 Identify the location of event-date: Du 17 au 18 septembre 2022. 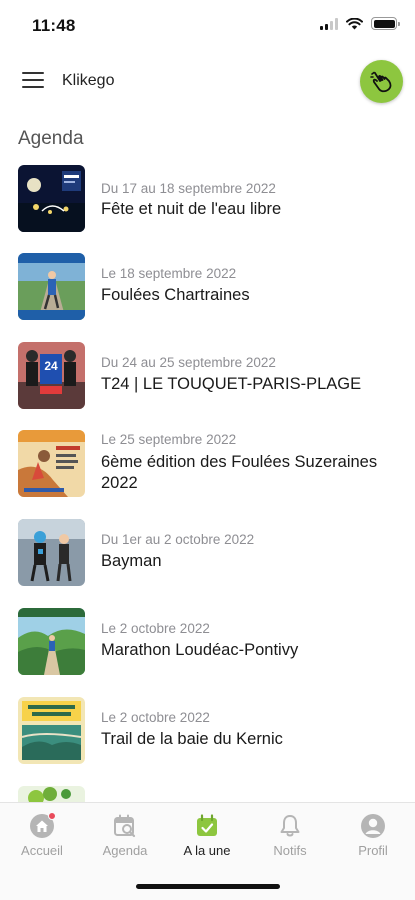
(188, 188).